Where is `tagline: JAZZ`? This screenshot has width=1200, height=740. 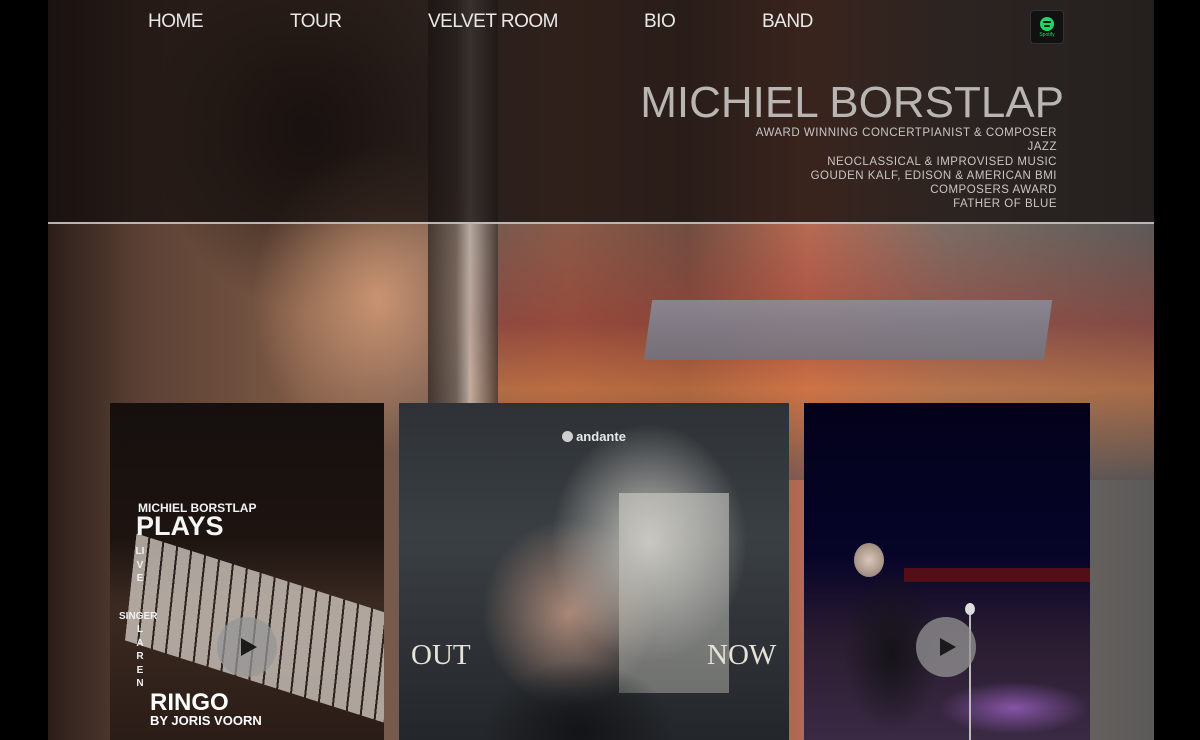
tagline: JAZZ is located at coordinates (1042, 147).